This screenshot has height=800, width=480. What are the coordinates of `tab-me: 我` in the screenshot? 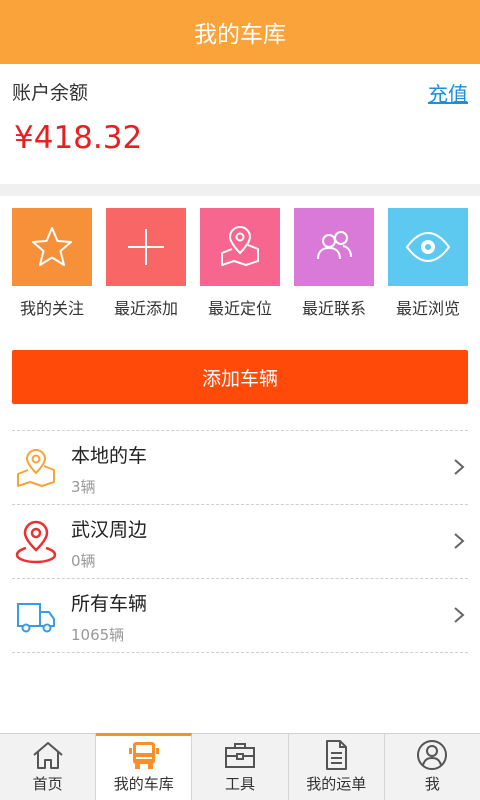 It's located at (432, 767).